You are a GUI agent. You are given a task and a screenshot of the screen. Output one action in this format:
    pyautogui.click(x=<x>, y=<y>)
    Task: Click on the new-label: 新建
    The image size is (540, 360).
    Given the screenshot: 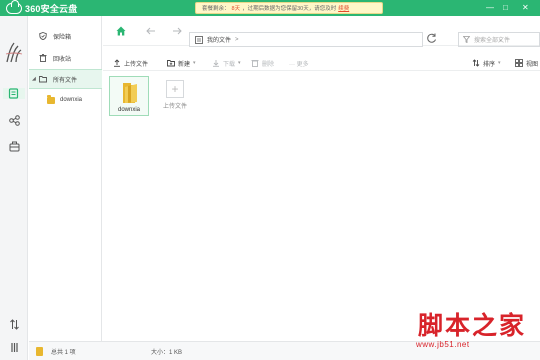 What is the action you would take?
    pyautogui.click(x=184, y=64)
    